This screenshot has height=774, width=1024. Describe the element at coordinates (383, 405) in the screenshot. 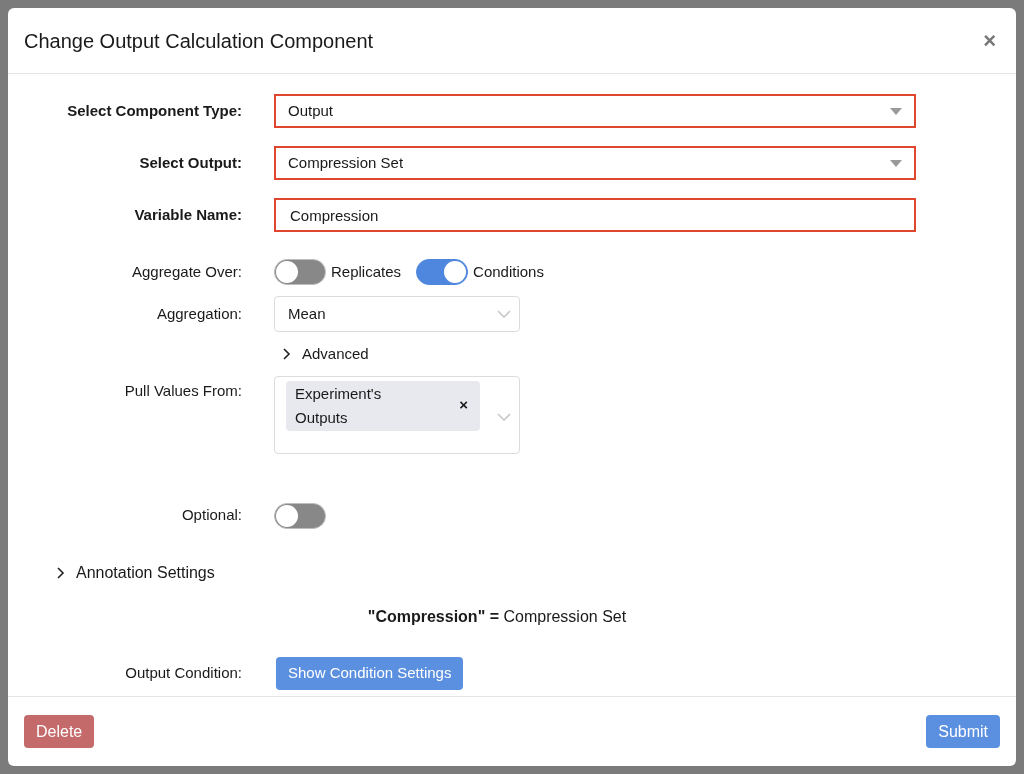

I see `selected-tag: Experiment's Outputs ×` at that location.